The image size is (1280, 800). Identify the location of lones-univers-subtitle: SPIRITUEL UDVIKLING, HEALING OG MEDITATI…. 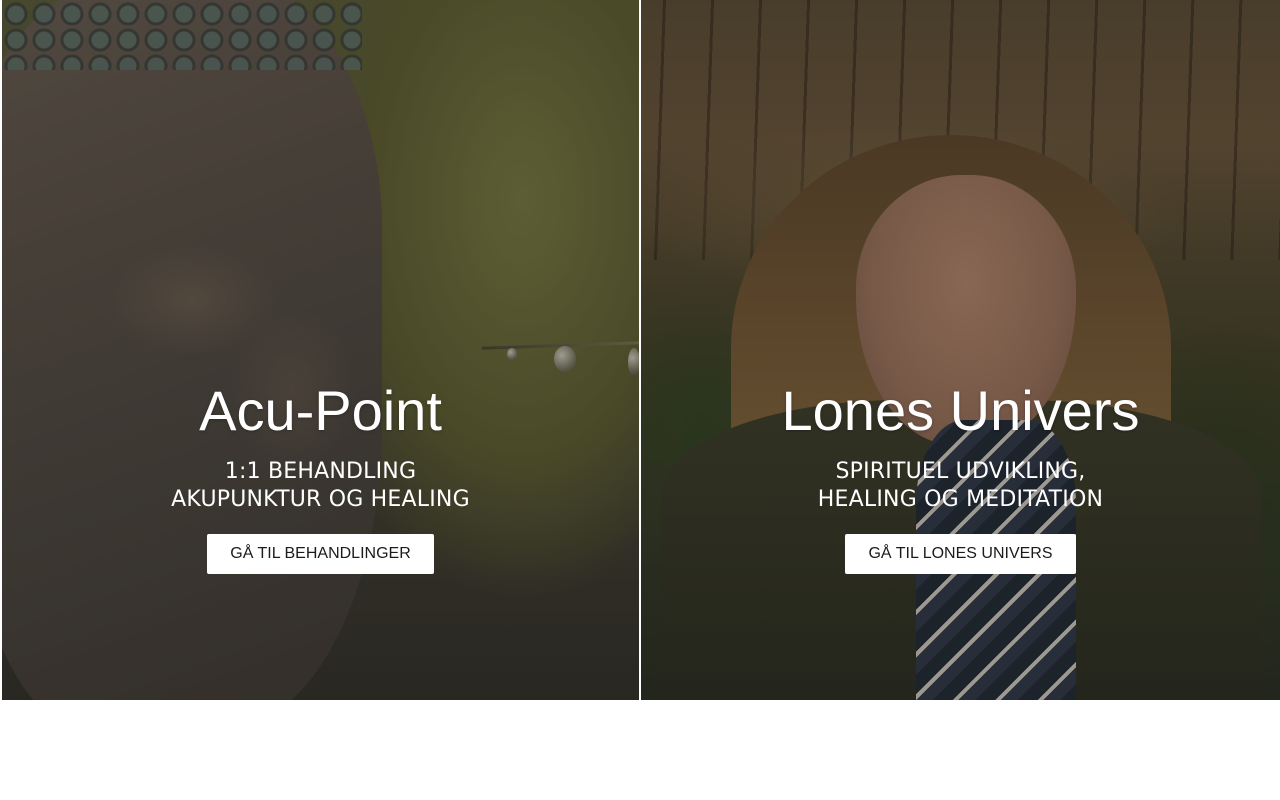
(960, 486).